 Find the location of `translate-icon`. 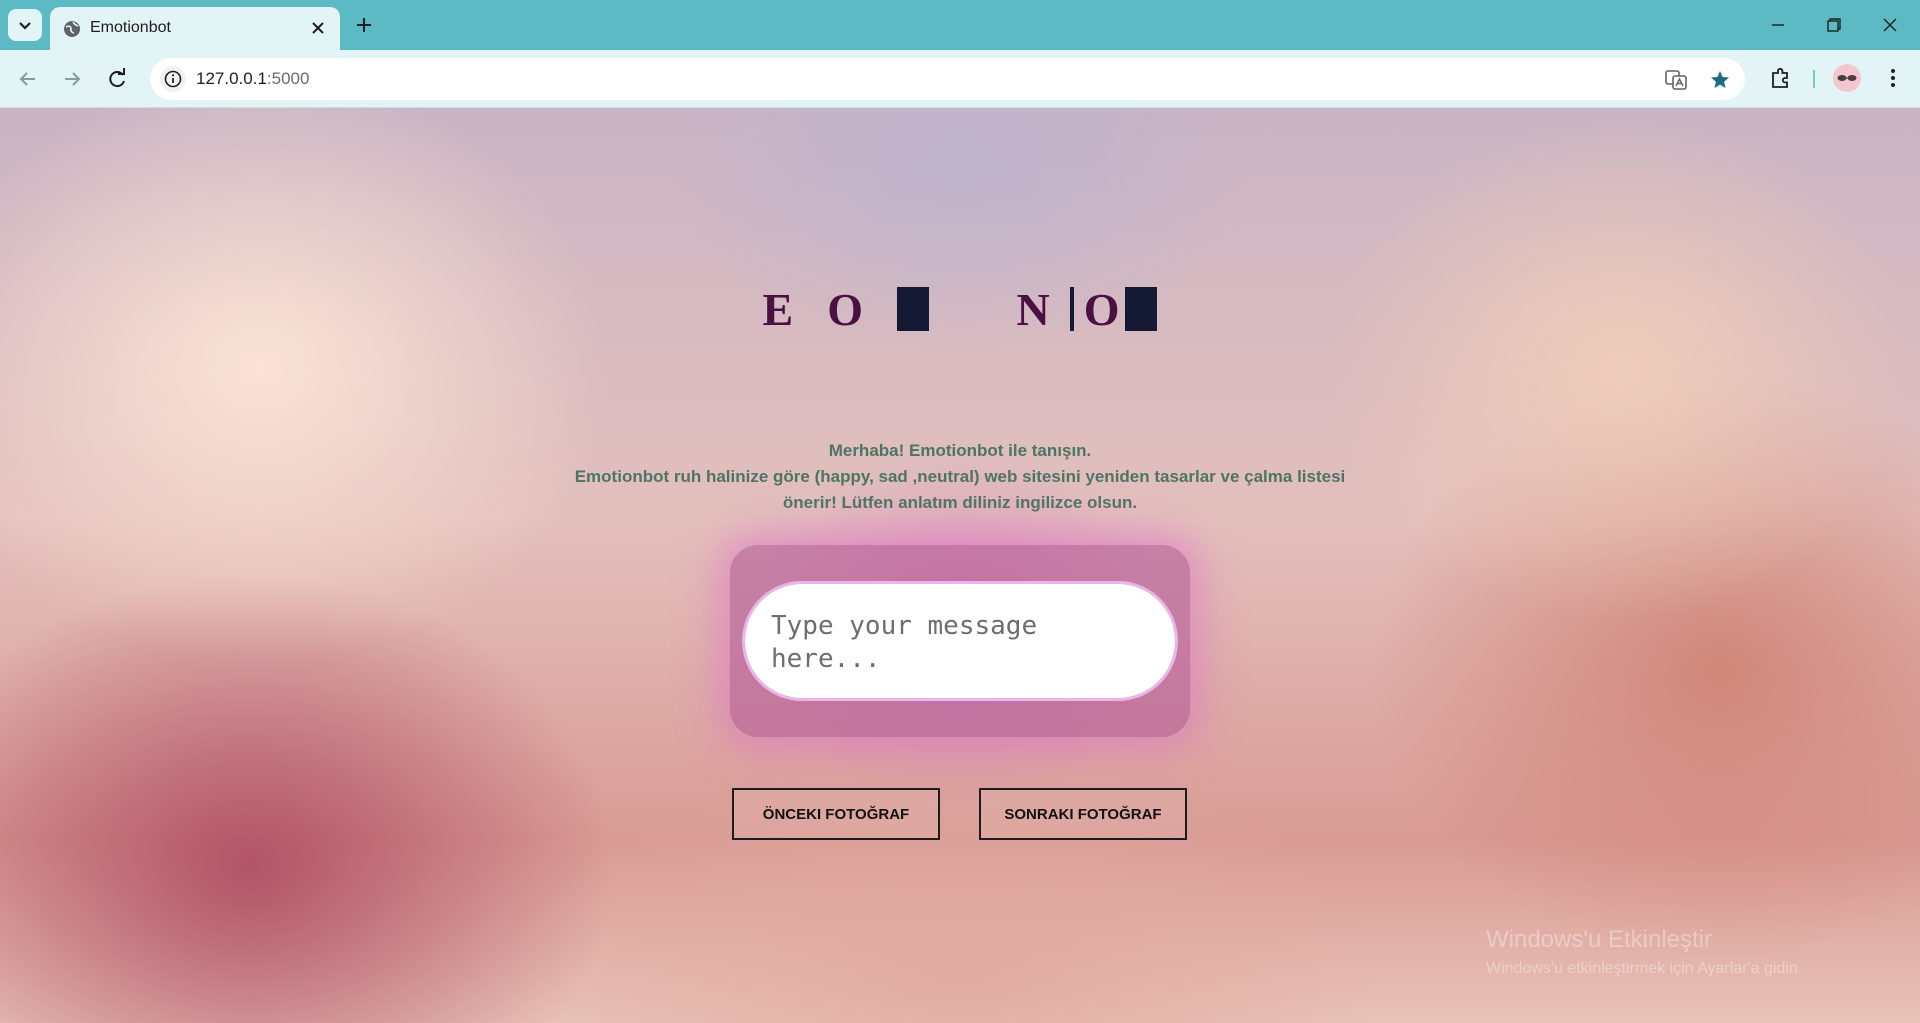

translate-icon is located at coordinates (1676, 80).